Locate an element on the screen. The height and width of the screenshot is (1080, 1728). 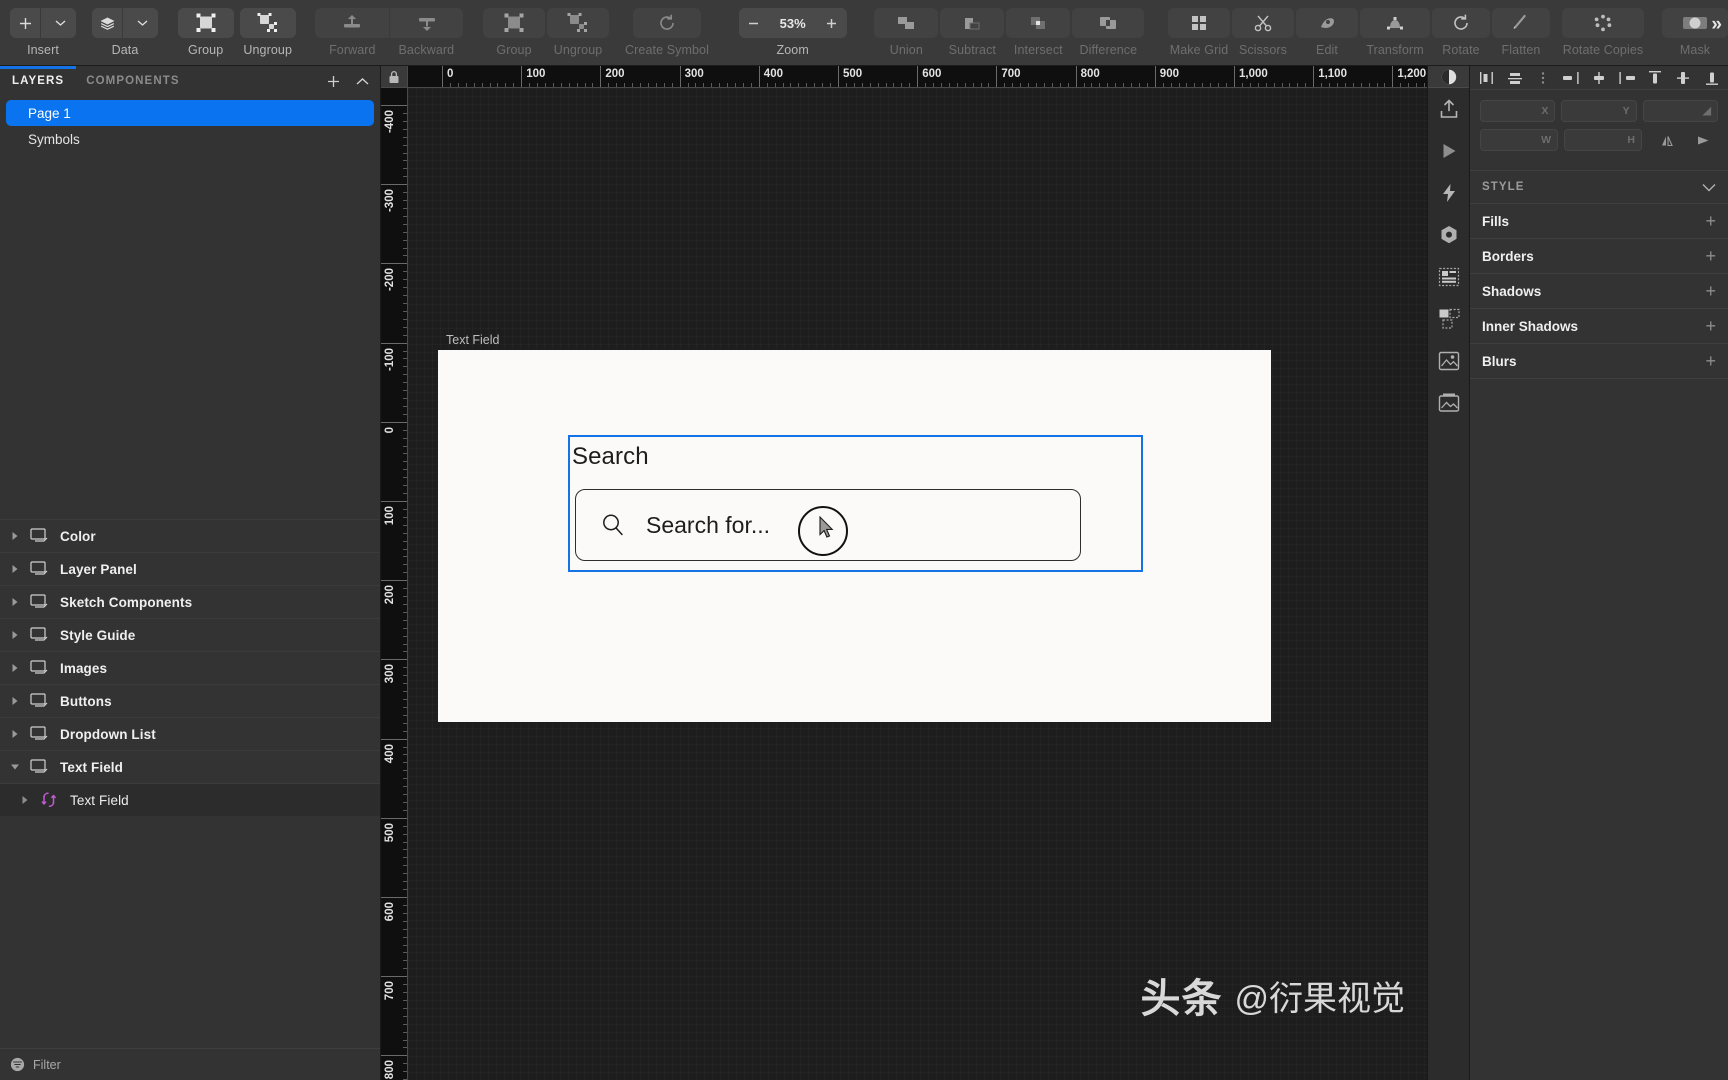
page-item-symbols: Symbols is located at coordinates (190, 139).